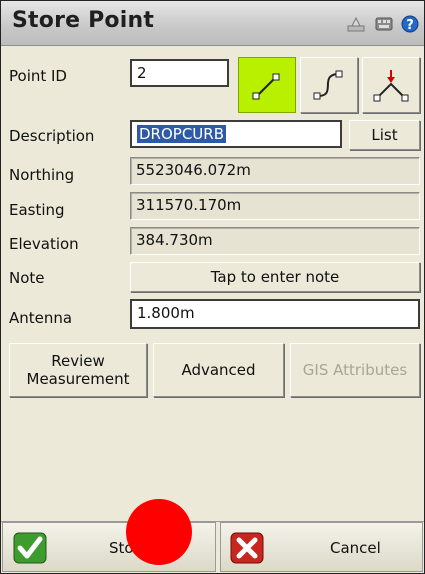  What do you see at coordinates (44, 244) in the screenshot?
I see `elevation-label: Elevation` at bounding box center [44, 244].